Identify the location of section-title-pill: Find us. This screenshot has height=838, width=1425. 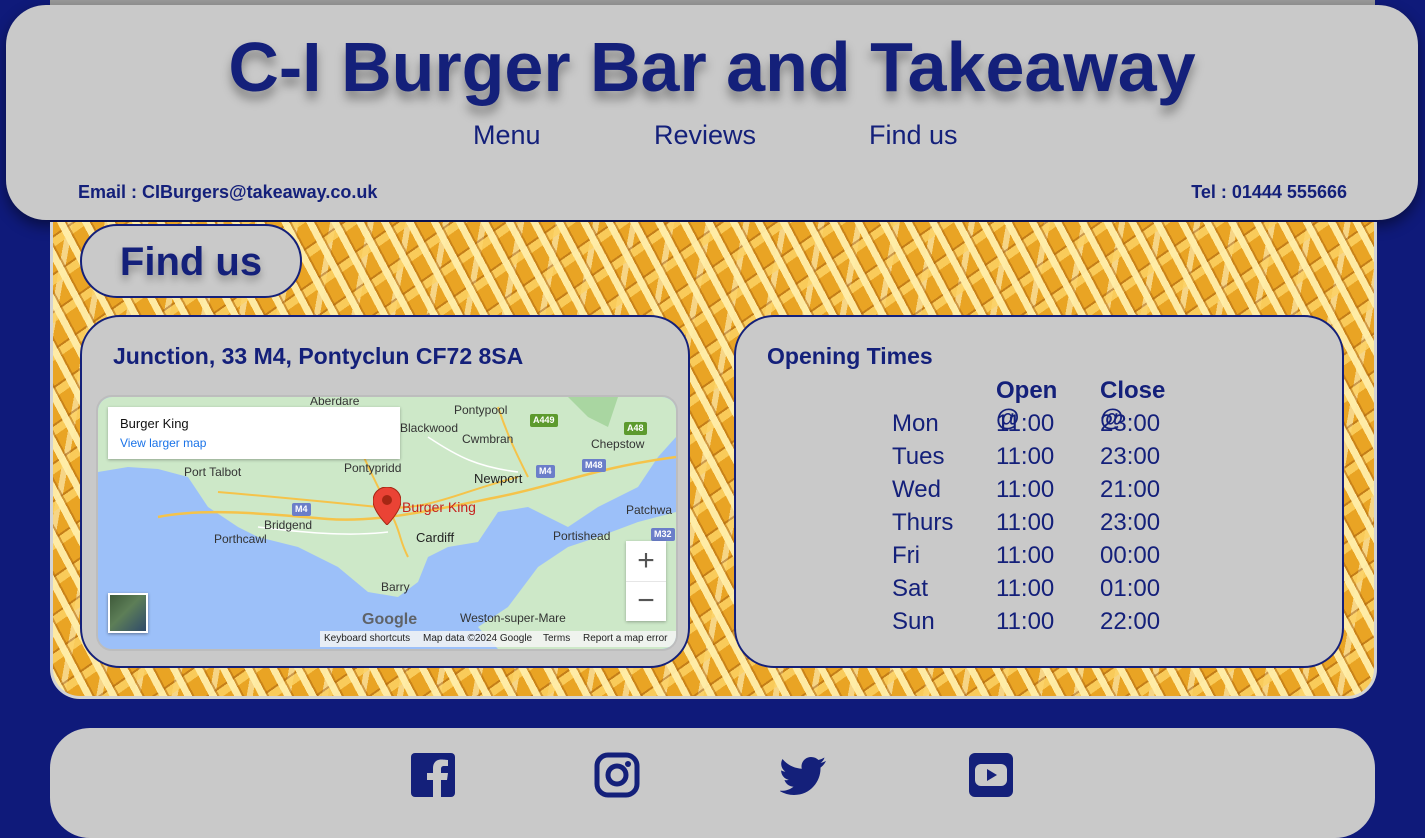
(191, 261).